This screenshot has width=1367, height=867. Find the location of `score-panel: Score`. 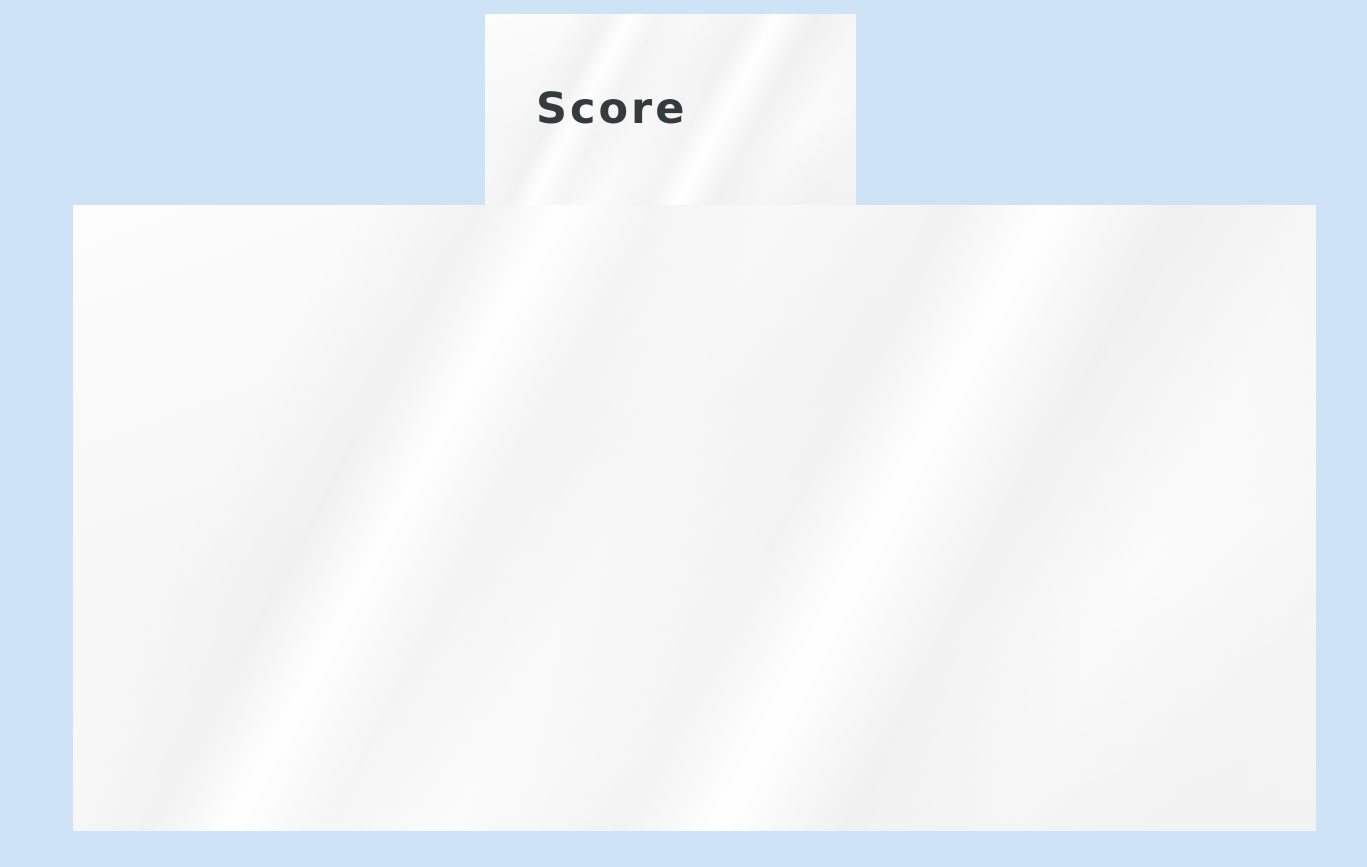

score-panel: Score is located at coordinates (670, 109).